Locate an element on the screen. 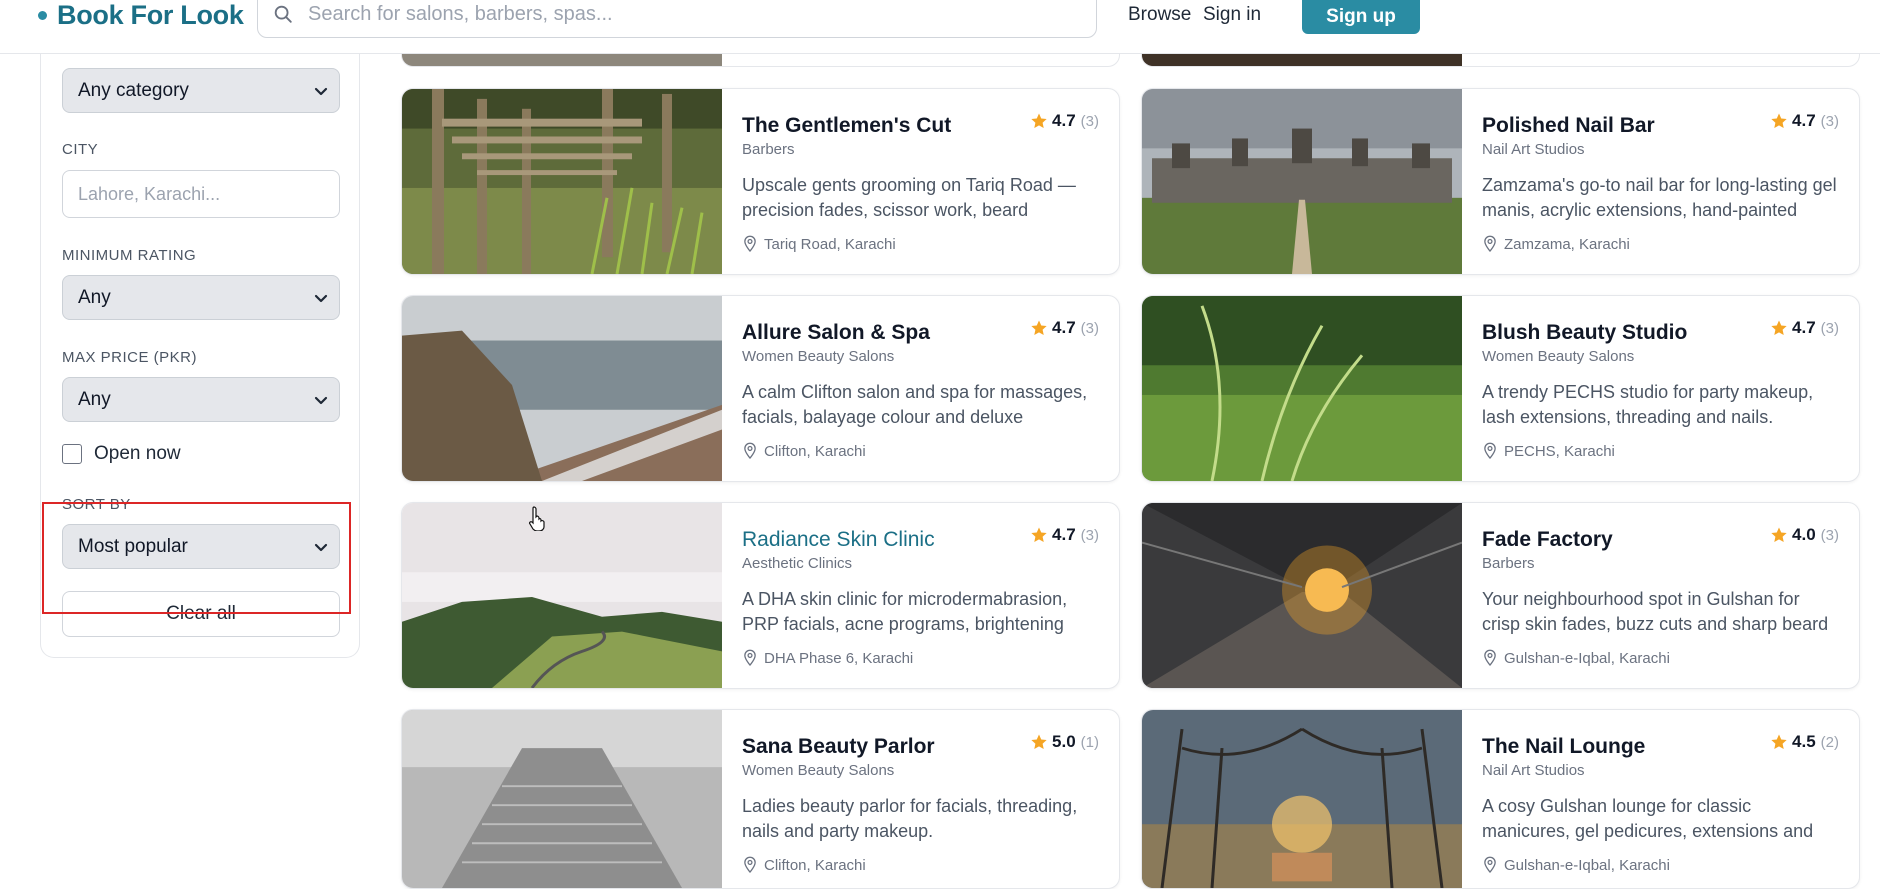  grass-photo is located at coordinates (1302, 388).